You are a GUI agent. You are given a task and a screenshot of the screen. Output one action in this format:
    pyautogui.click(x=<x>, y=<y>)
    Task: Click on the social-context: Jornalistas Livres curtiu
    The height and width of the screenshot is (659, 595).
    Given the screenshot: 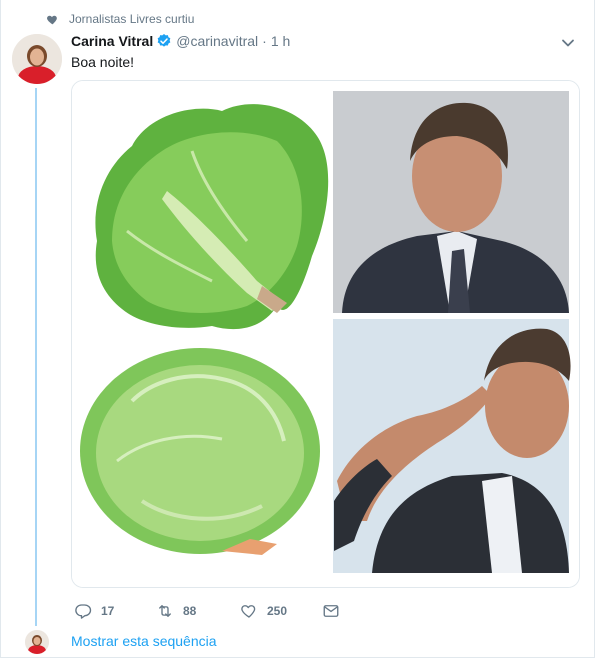 What is the action you would take?
    pyautogui.click(x=120, y=19)
    